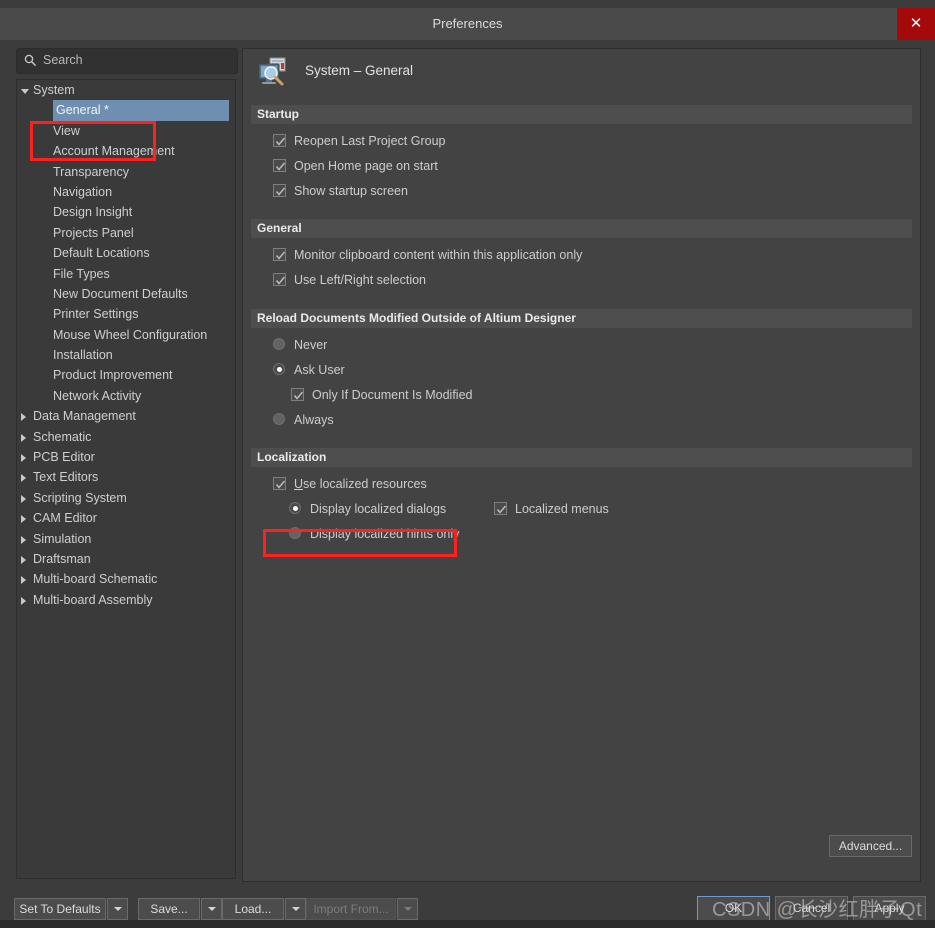  I want to click on option-label: Never, so click(311, 345).